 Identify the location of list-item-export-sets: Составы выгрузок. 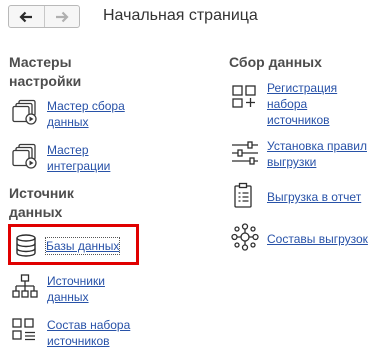
(299, 237).